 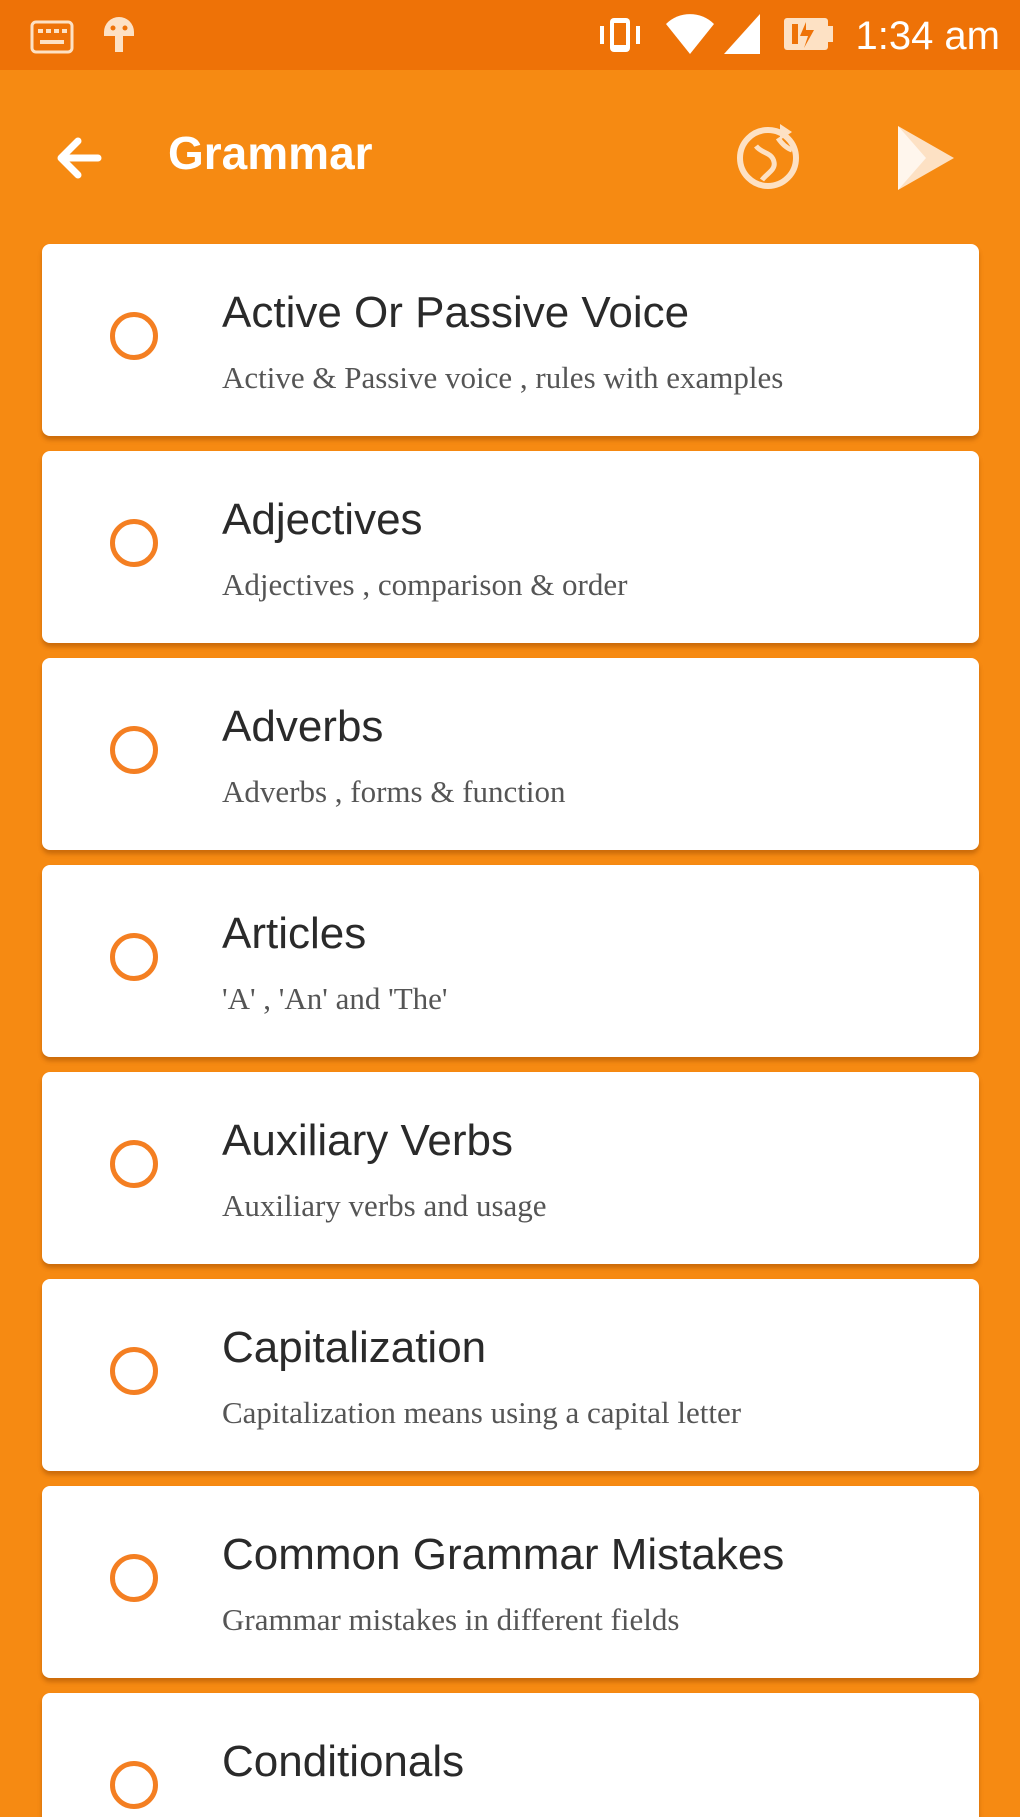 What do you see at coordinates (510, 152) in the screenshot?
I see `app-bar: Grammar` at bounding box center [510, 152].